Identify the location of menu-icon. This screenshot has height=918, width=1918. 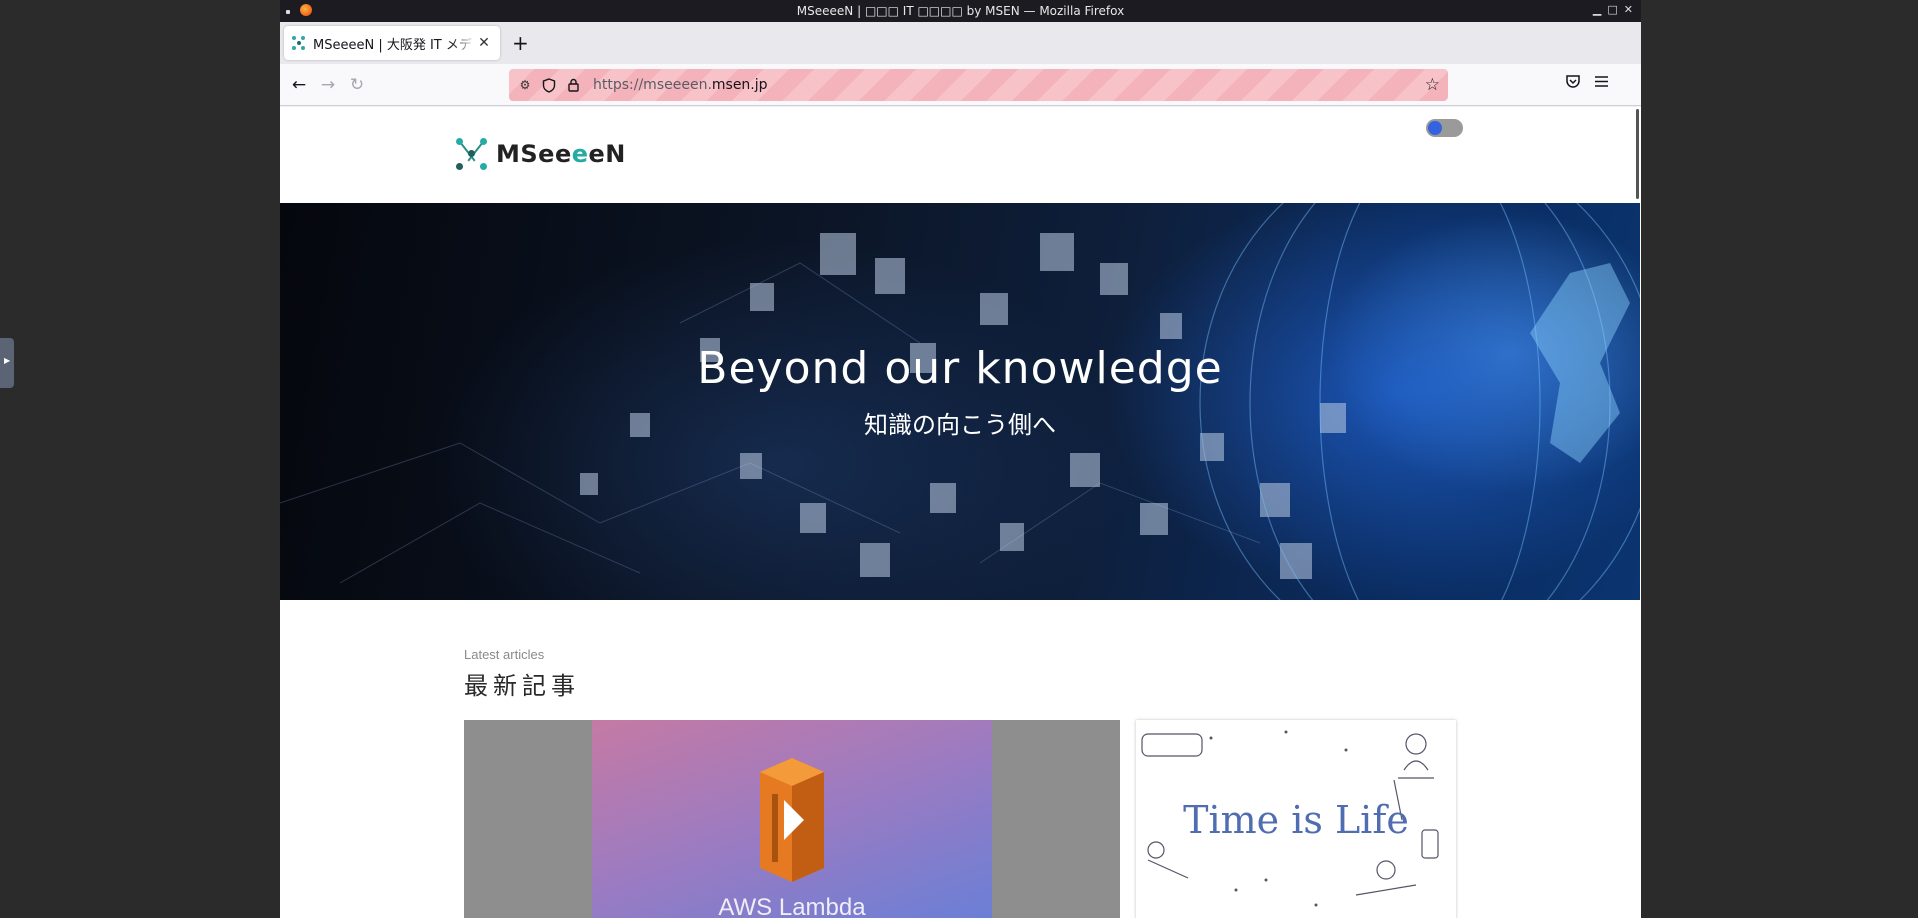
(1601, 83).